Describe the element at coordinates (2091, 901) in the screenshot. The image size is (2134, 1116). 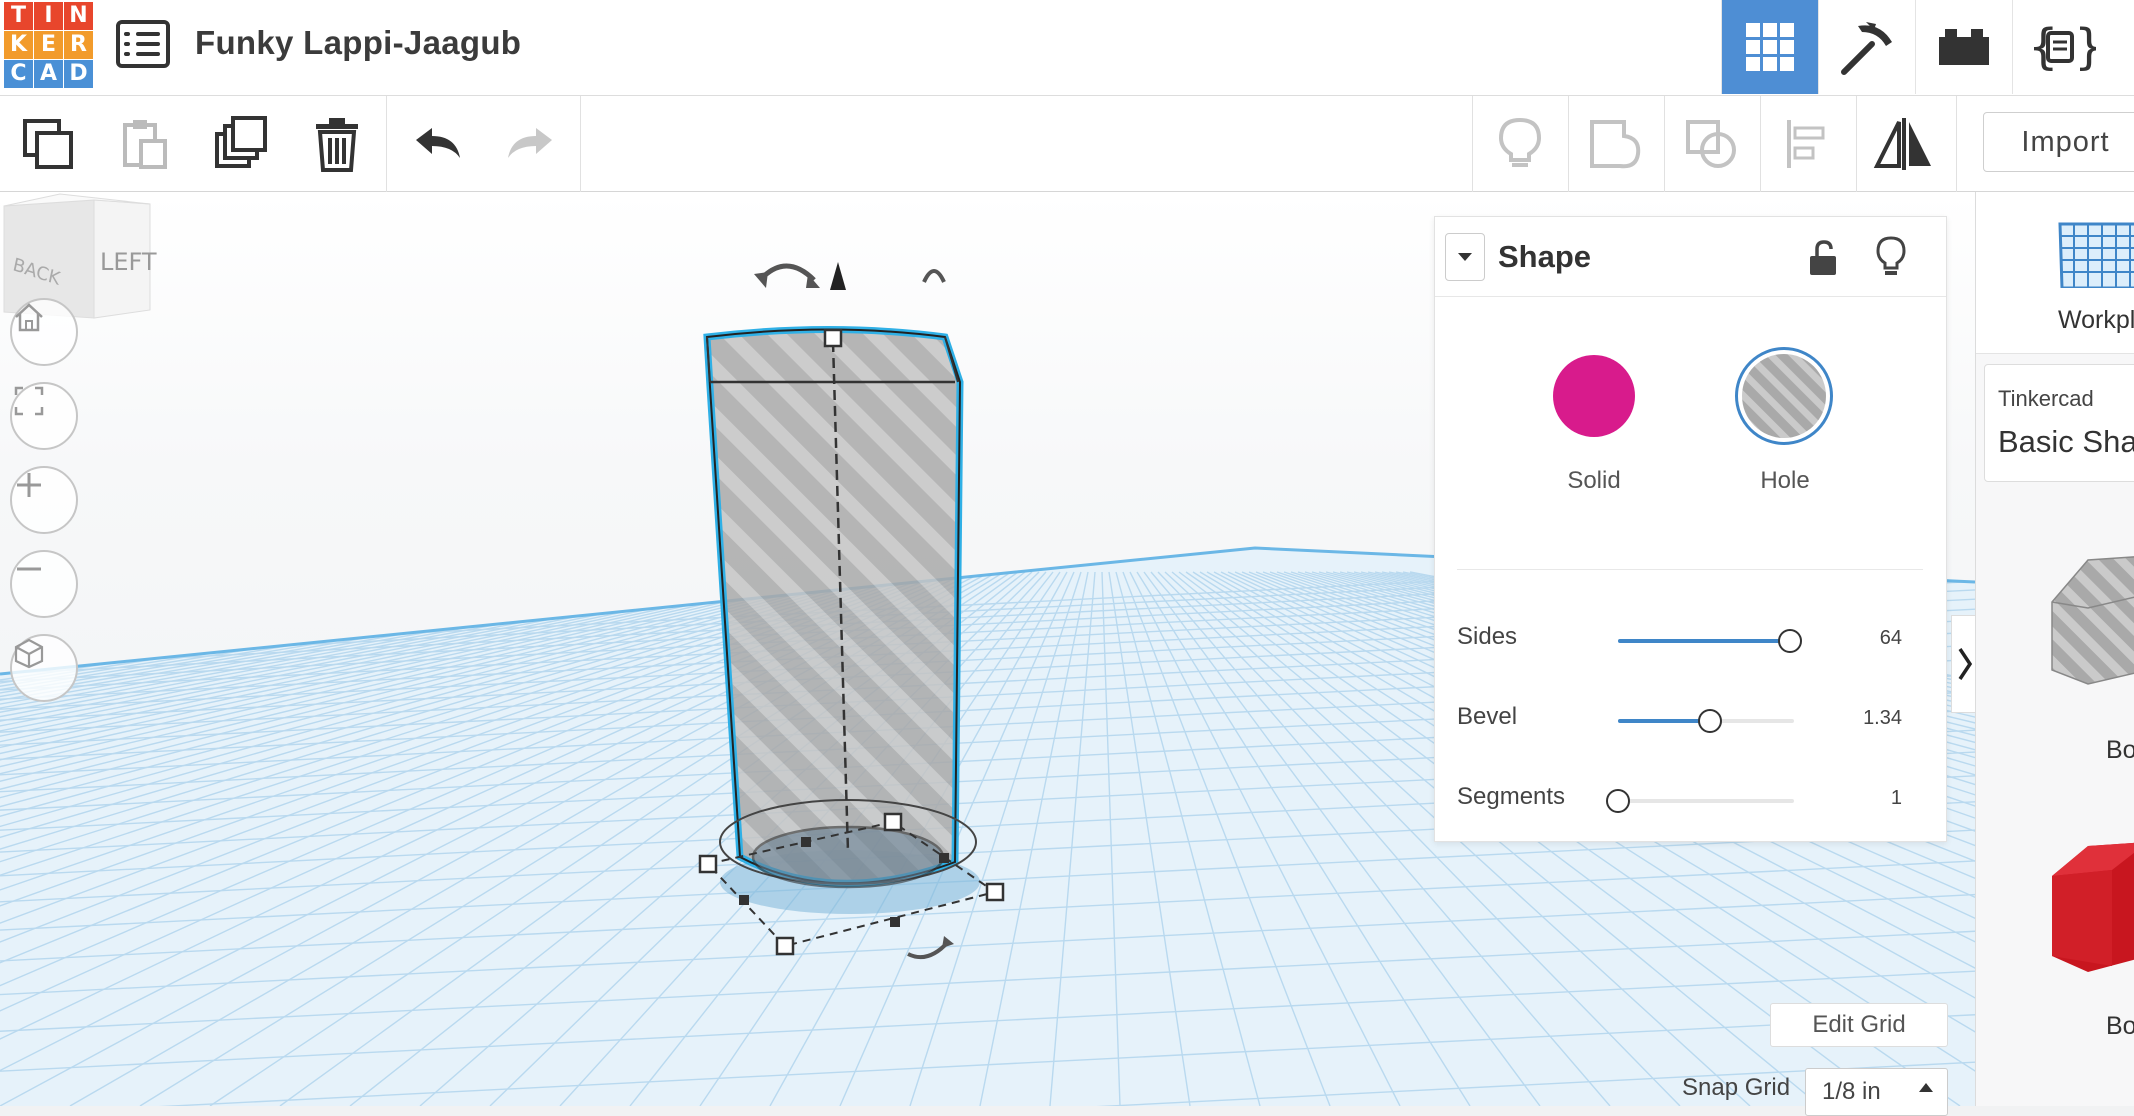
I see `box-solid-shape` at that location.